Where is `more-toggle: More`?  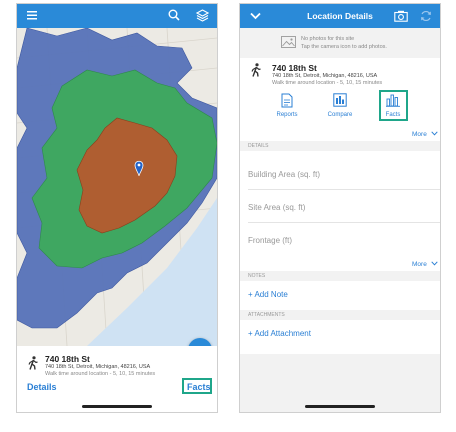
more-toggle: More is located at coordinates (425, 134).